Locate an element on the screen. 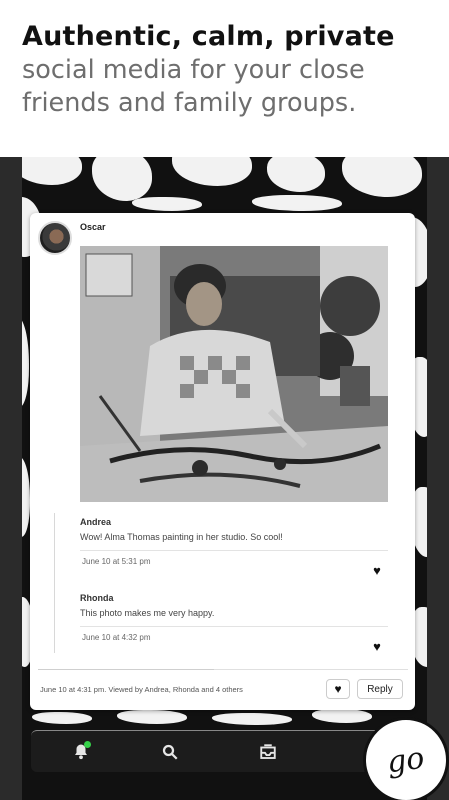  notification-dot is located at coordinates (87, 744).